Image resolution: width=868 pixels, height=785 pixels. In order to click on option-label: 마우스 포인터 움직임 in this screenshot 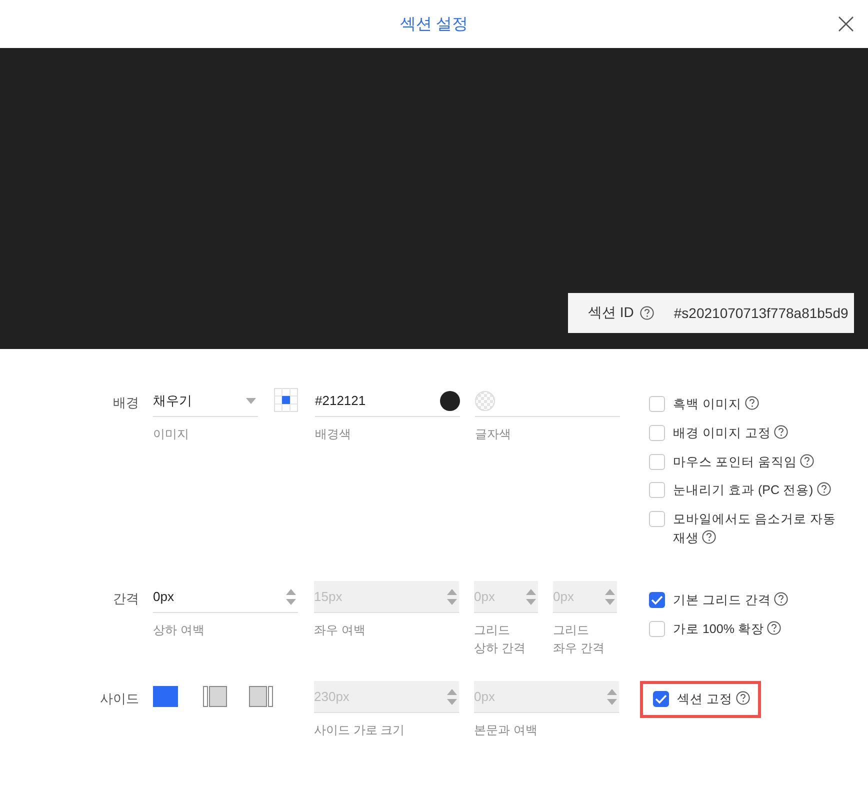, I will do `click(743, 462)`.